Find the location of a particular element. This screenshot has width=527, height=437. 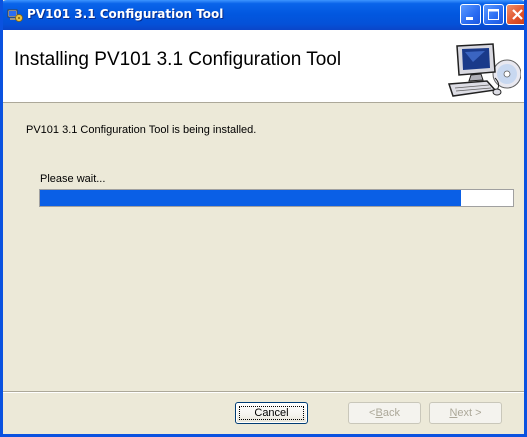

install-progress-bar is located at coordinates (276, 198).